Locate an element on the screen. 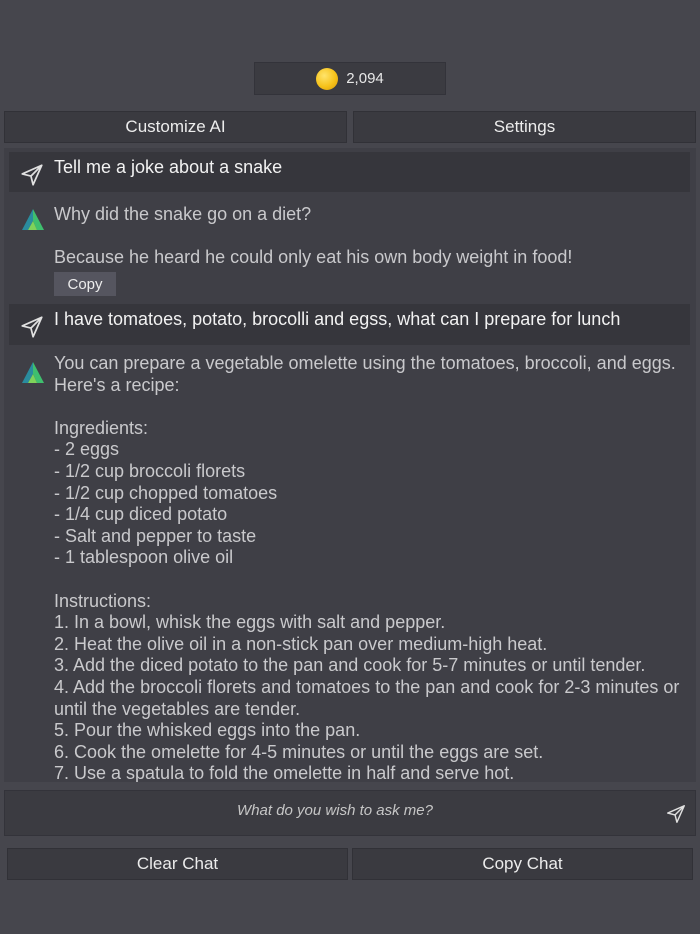 Image resolution: width=700 pixels, height=934 pixels. coin-balance: 2,094 is located at coordinates (350, 78).